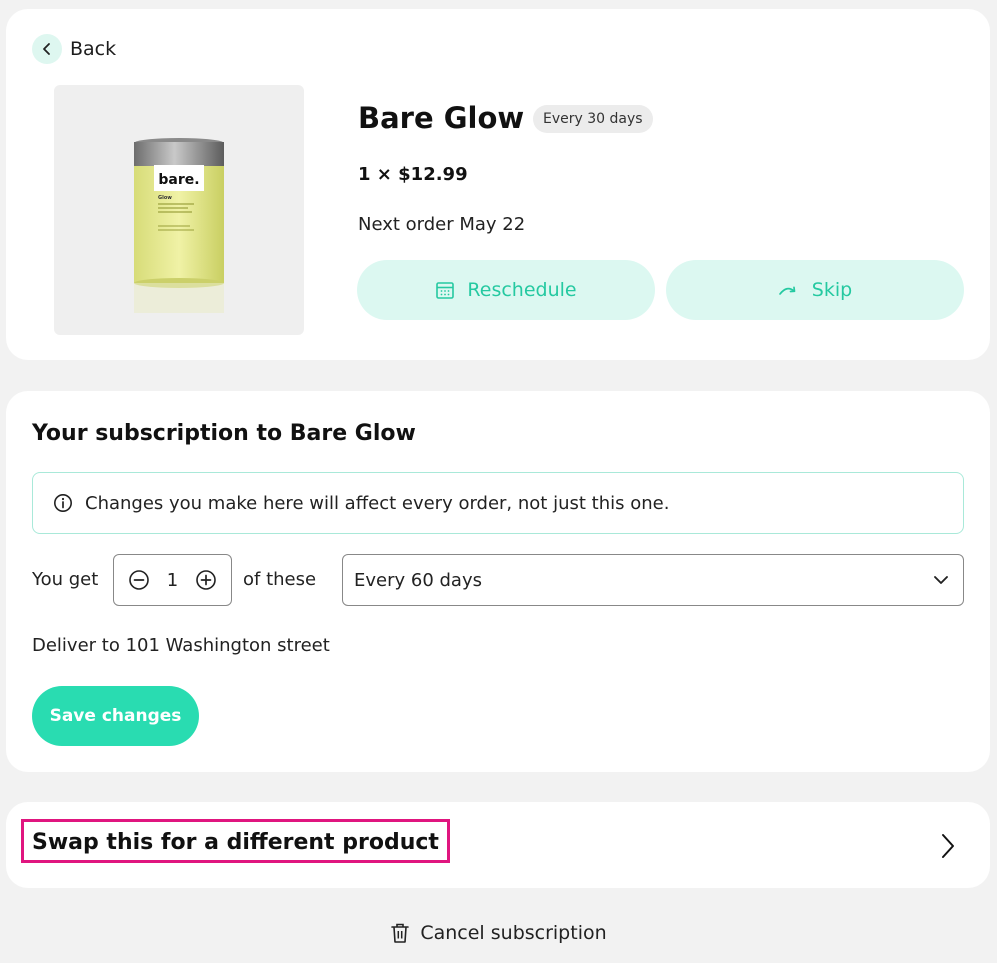 This screenshot has width=997, height=963. I want to click on chevron-left-icon, so click(47, 49).